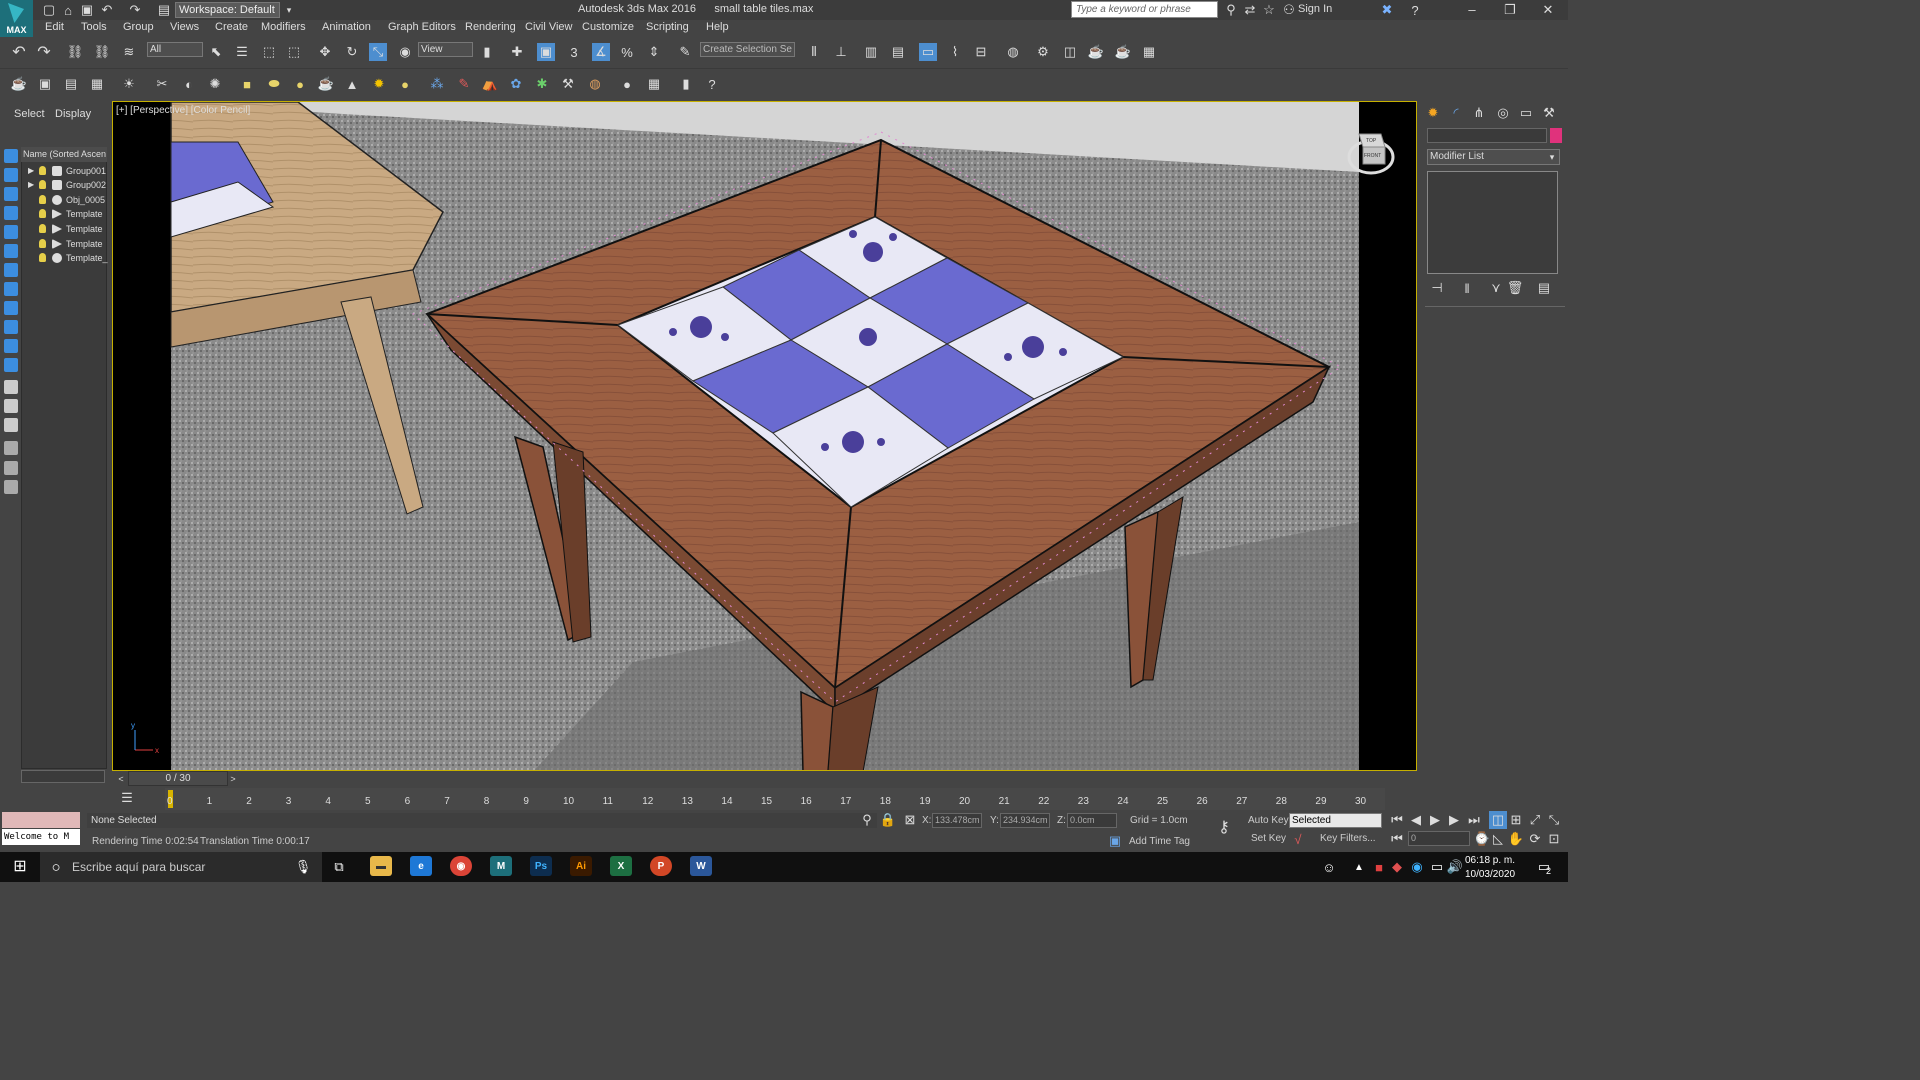 The height and width of the screenshot is (1080, 1920). What do you see at coordinates (1474, 820) in the screenshot?
I see `go-to-end-icon: ⏭` at bounding box center [1474, 820].